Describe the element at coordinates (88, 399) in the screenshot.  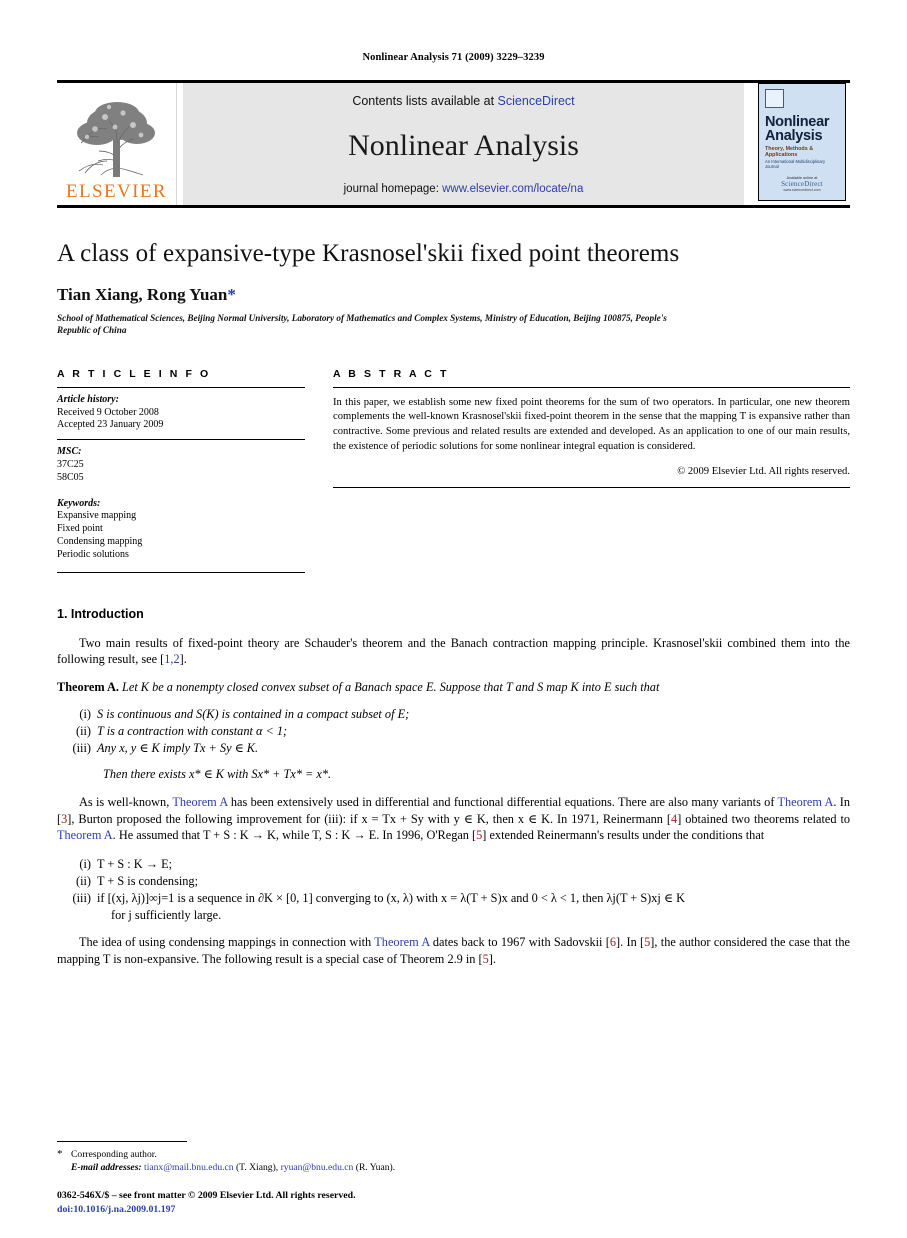
I see `article-history-label: Article history:` at that location.